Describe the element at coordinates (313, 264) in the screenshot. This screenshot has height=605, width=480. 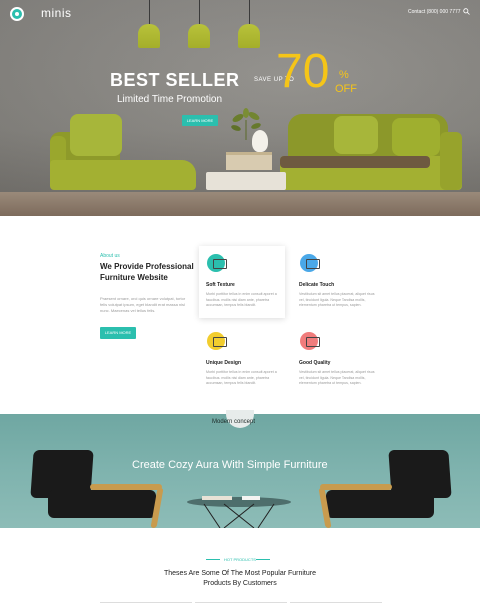
I see `cabinet-icon-glyph` at that location.